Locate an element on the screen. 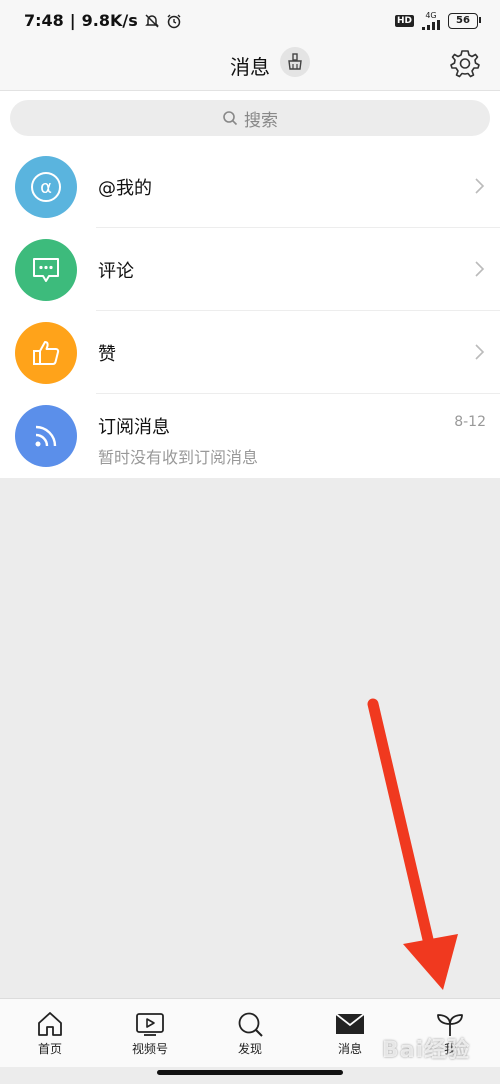  nav-label: 视频号 is located at coordinates (149, 1049).